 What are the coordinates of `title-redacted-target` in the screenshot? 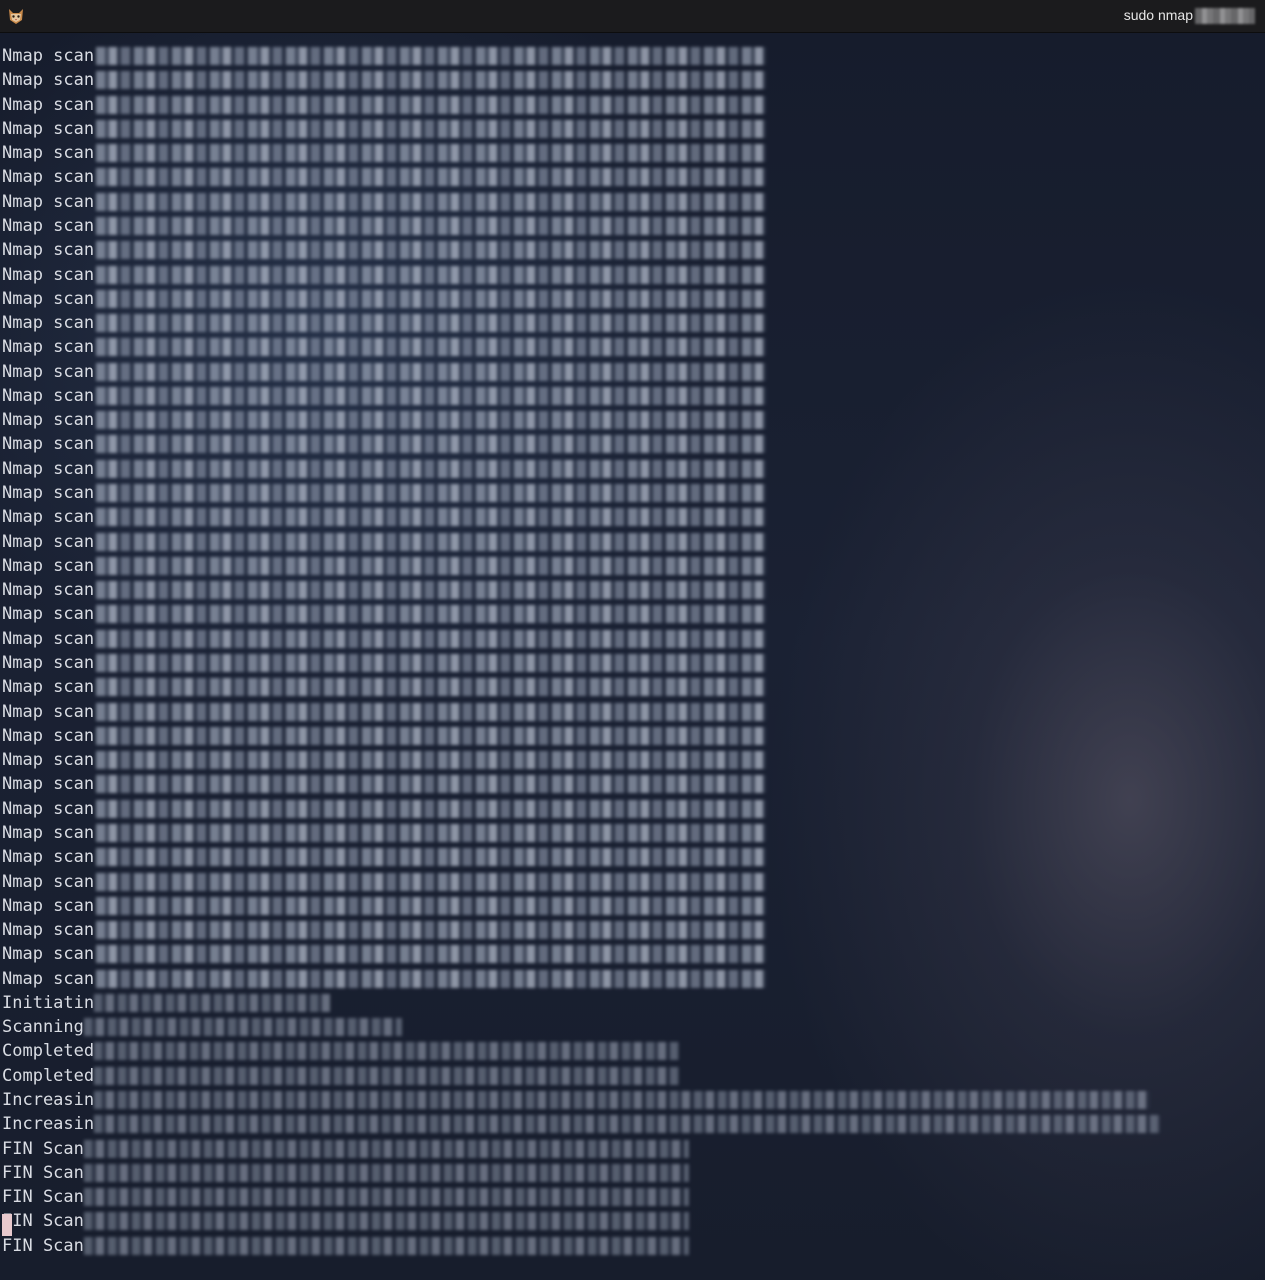 It's located at (1225, 16).